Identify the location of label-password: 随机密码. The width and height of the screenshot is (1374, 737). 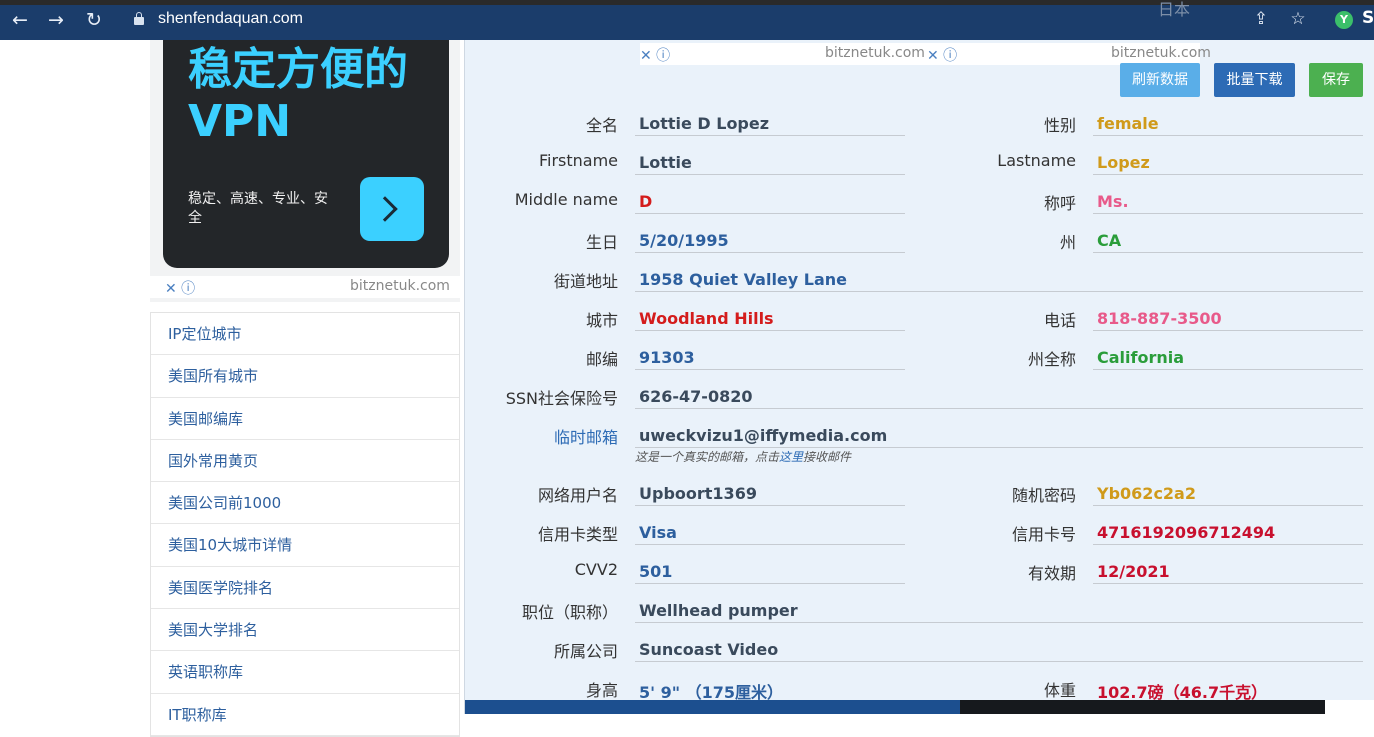
(1043, 495).